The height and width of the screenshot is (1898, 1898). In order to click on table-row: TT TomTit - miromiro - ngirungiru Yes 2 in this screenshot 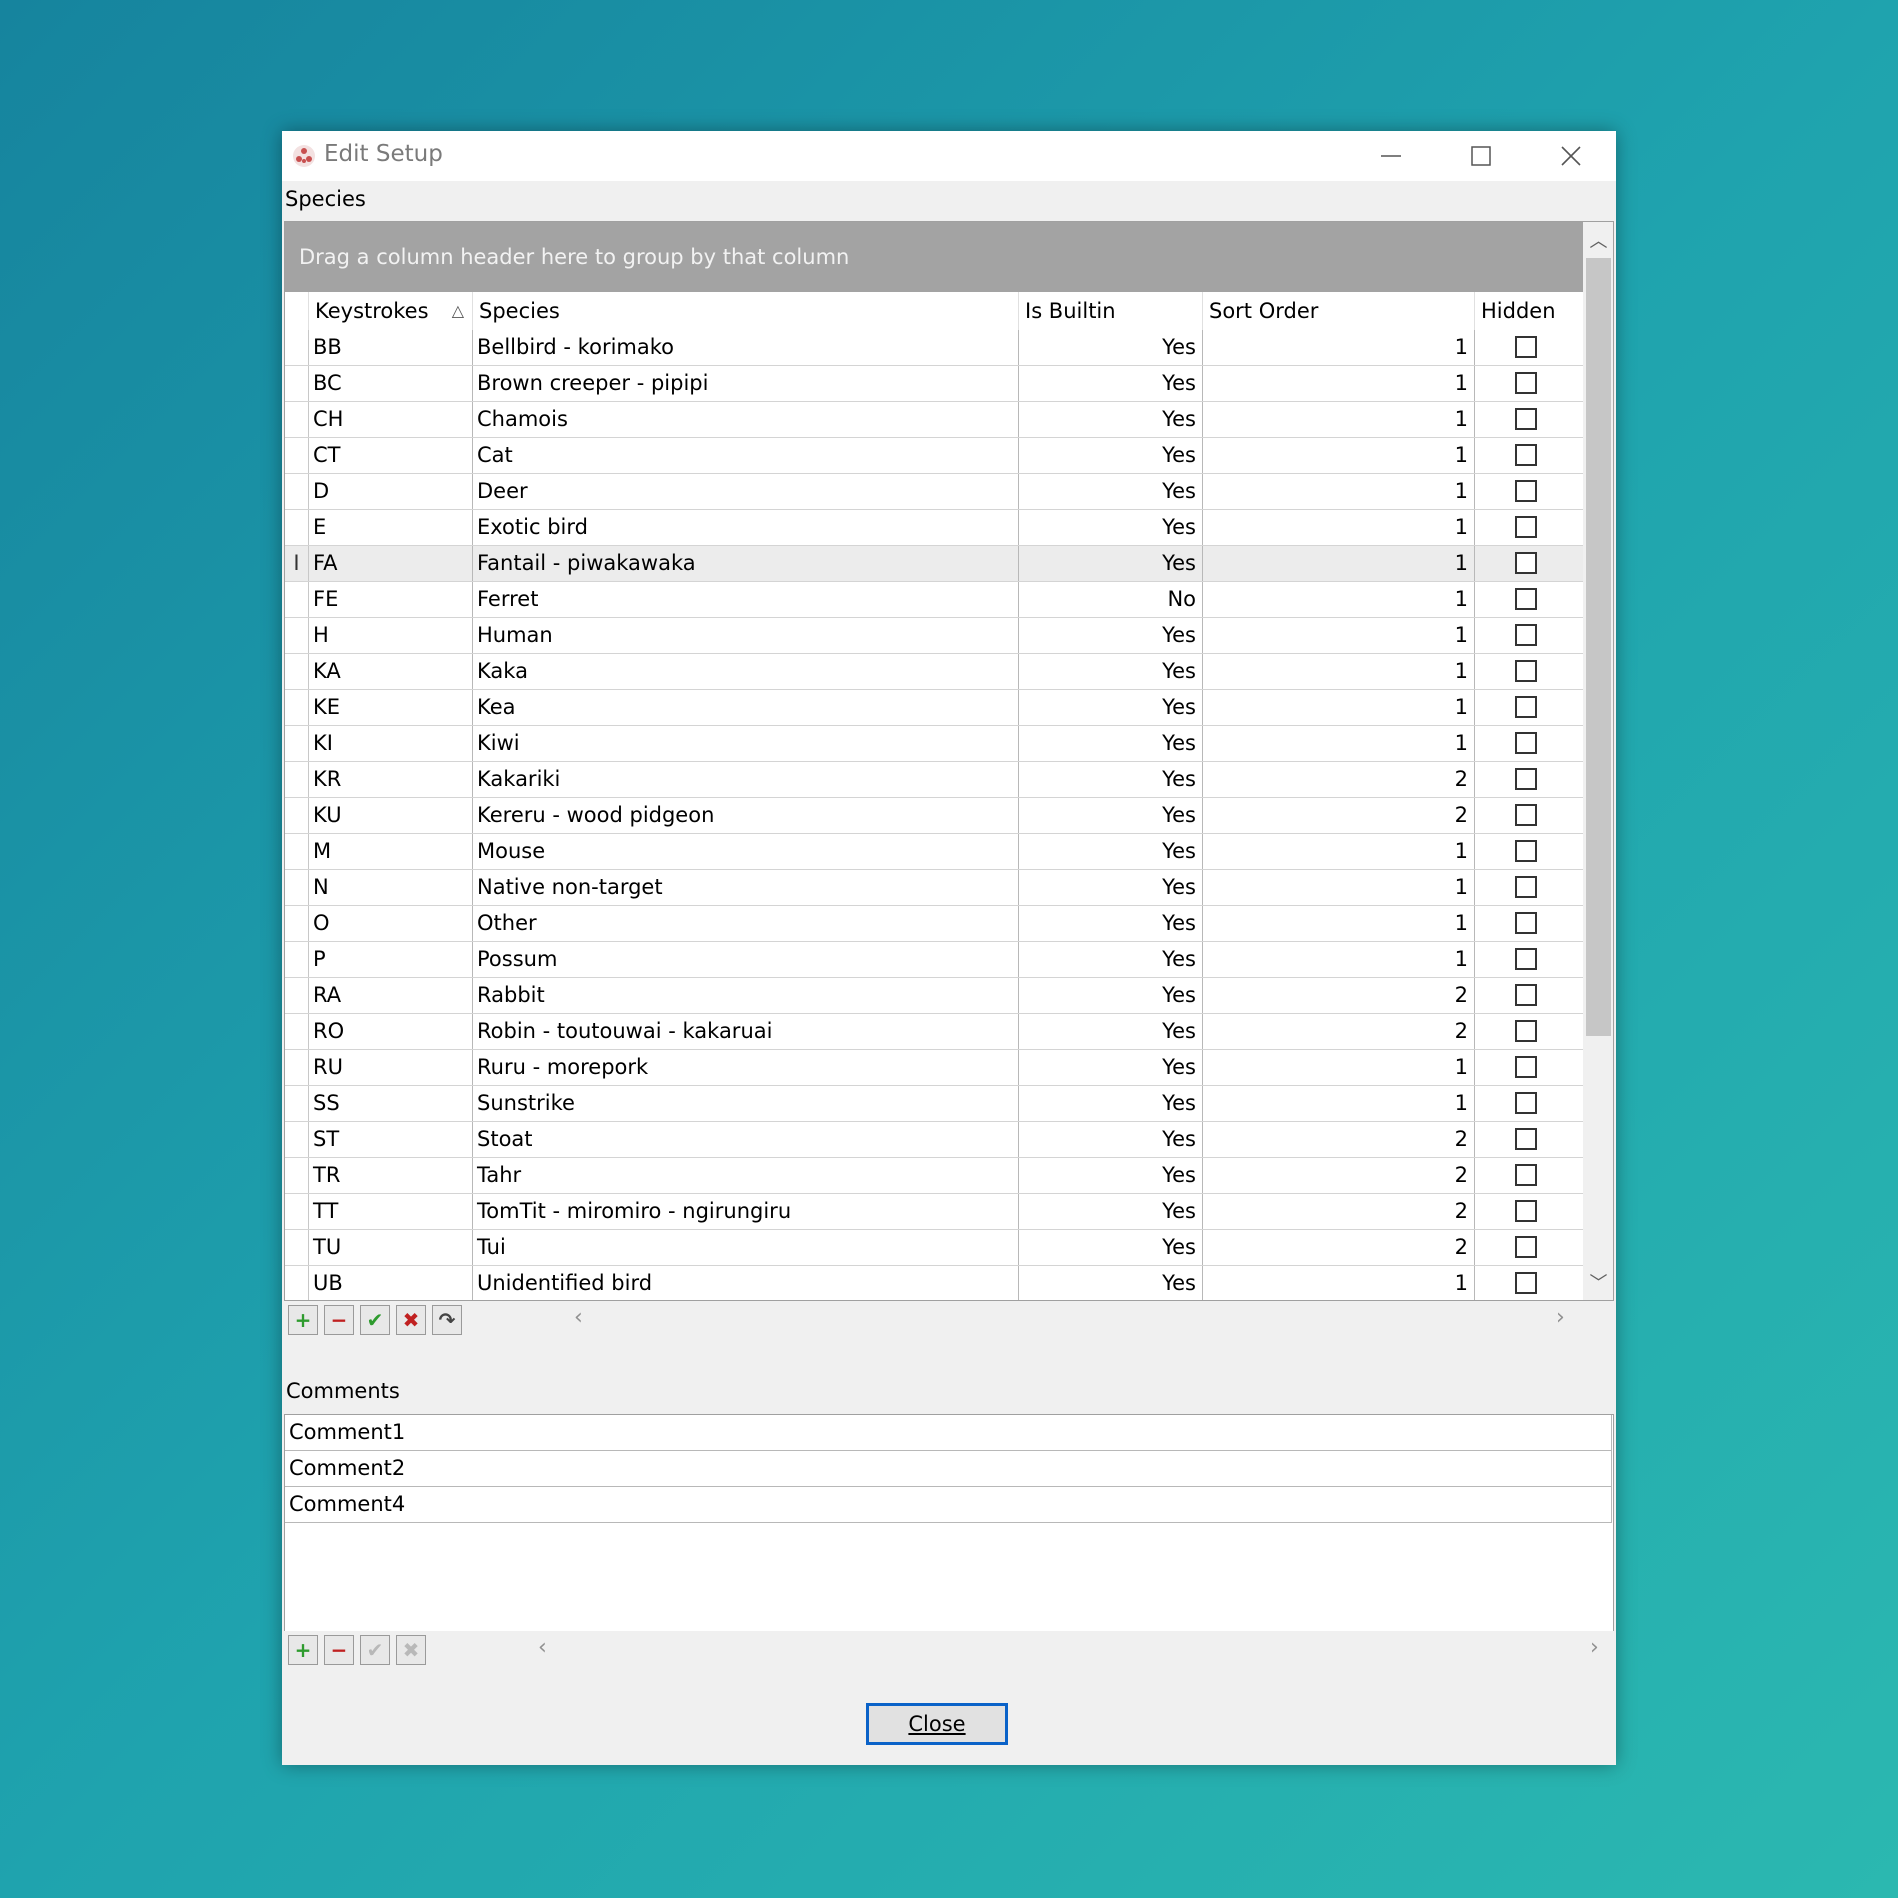, I will do `click(934, 1212)`.